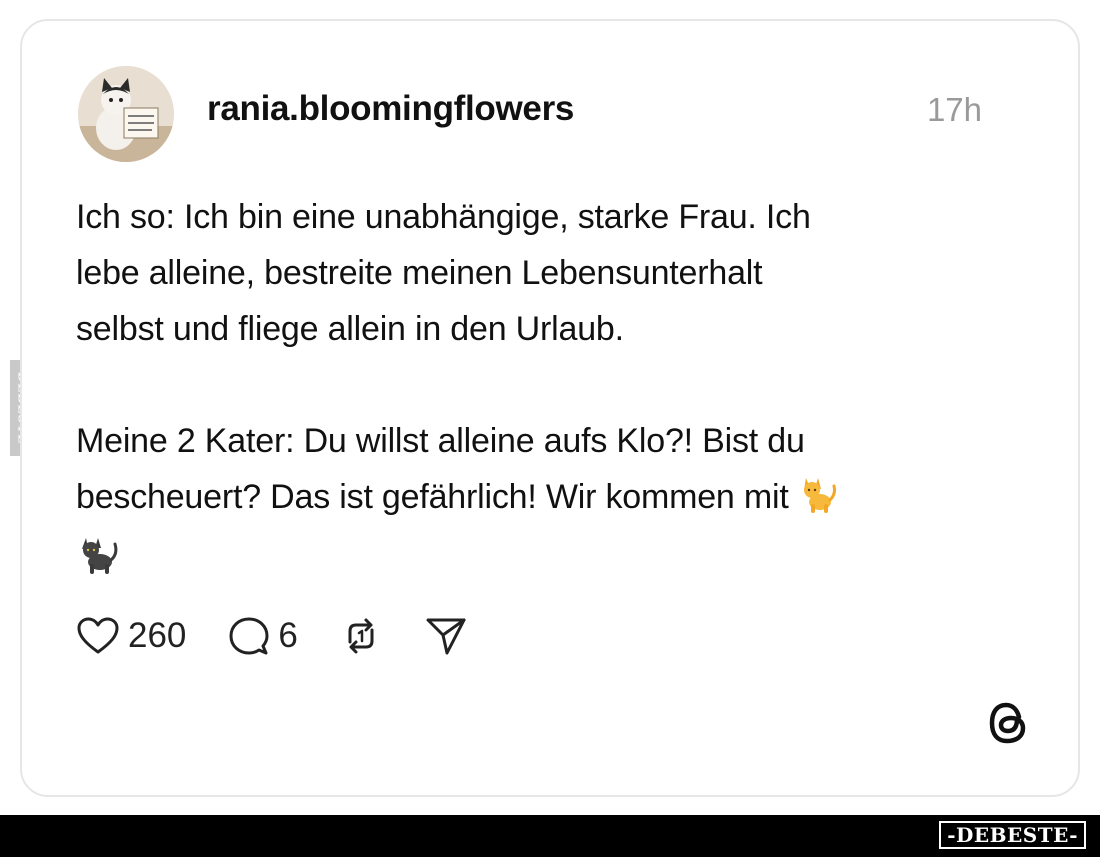 Image resolution: width=1100 pixels, height=857 pixels. I want to click on comment-icon, so click(249, 636).